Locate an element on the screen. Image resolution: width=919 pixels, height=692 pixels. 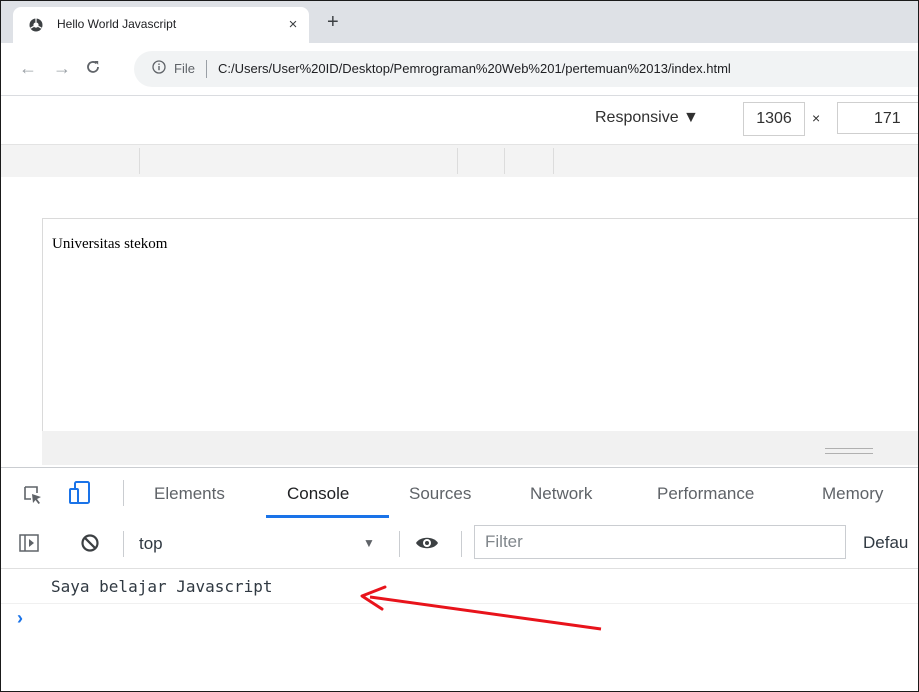
tab-performance: Performance is located at coordinates (705, 494).